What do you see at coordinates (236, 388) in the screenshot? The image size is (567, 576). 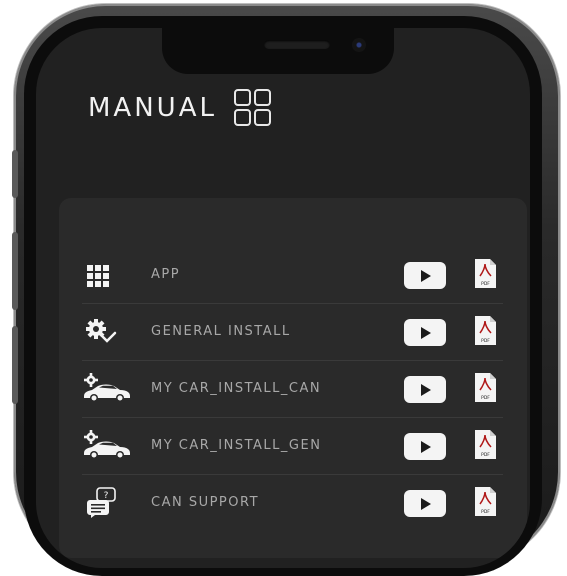 I see `manual-item-label: MY CAR_INSTALL_CAN` at bounding box center [236, 388].